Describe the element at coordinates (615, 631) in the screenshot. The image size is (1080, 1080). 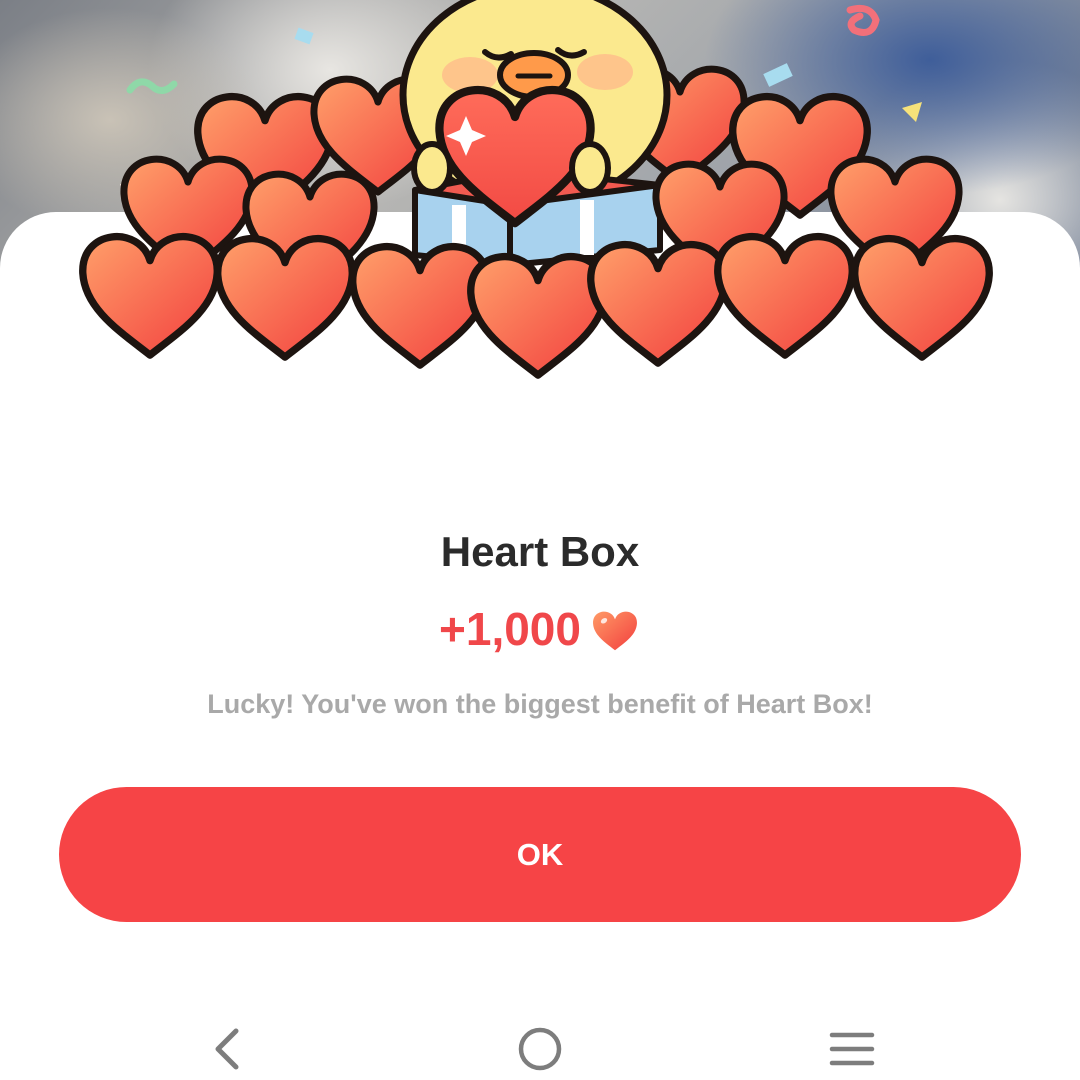
I see `heart-icon` at that location.